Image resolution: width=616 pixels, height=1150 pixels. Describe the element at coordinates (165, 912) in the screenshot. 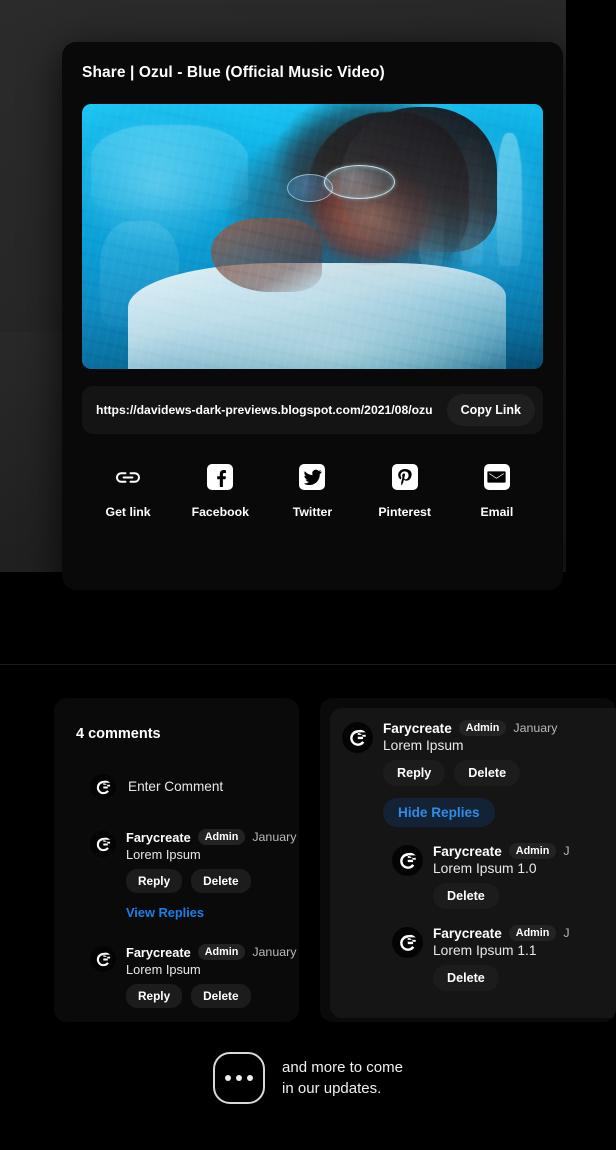

I see `view-replies-button: View Replies` at that location.